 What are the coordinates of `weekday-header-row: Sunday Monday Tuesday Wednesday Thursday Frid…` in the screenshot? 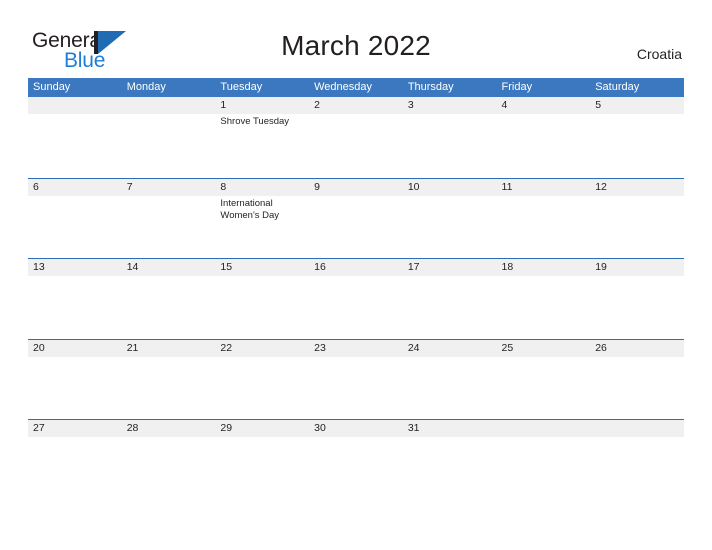 It's located at (356, 87).